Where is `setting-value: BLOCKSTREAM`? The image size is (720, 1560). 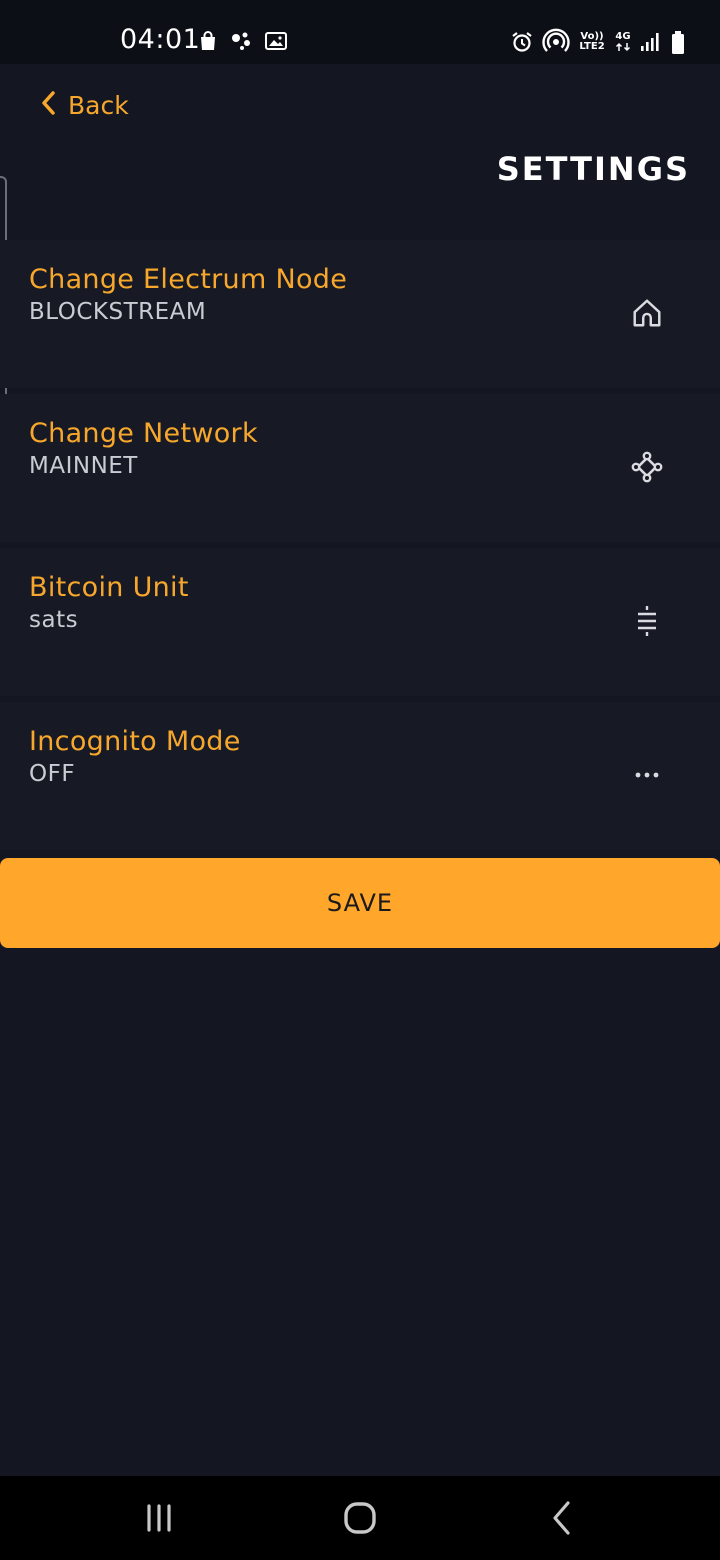
setting-value: BLOCKSTREAM is located at coordinates (118, 312).